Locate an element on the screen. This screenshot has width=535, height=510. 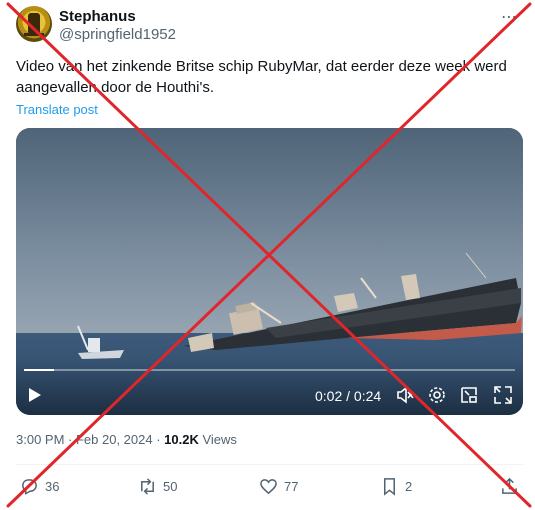
time-current: 0:02 is located at coordinates (329, 396).